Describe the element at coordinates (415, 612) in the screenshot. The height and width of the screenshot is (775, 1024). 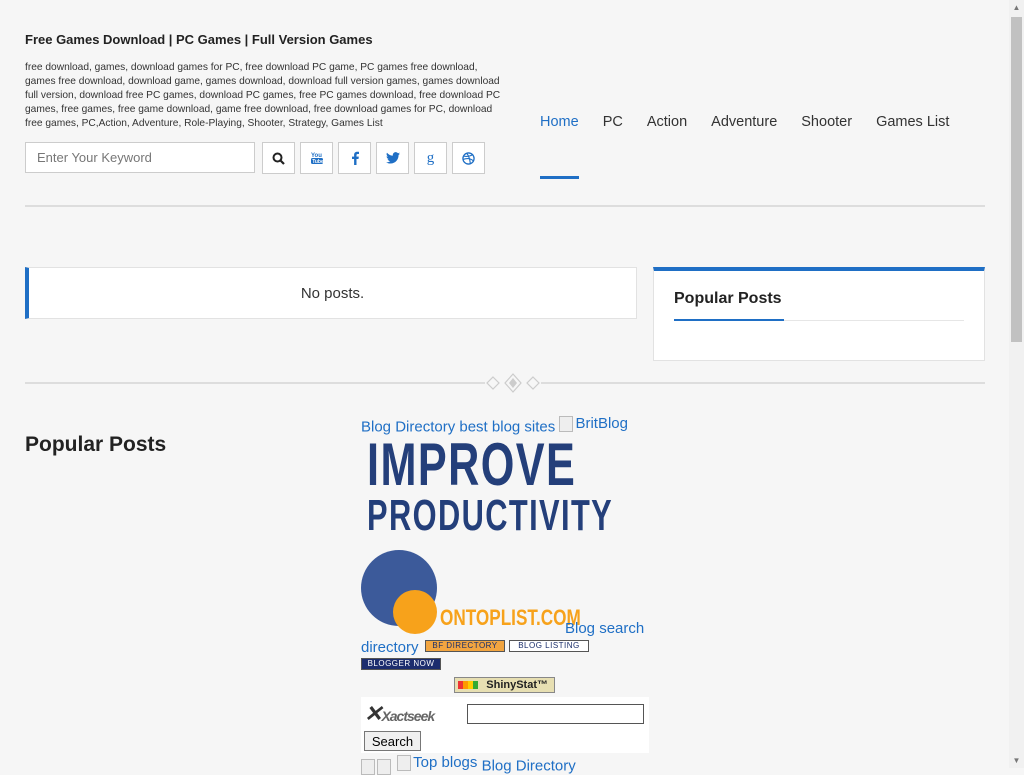
I see `ontoplist-logo-dot` at that location.